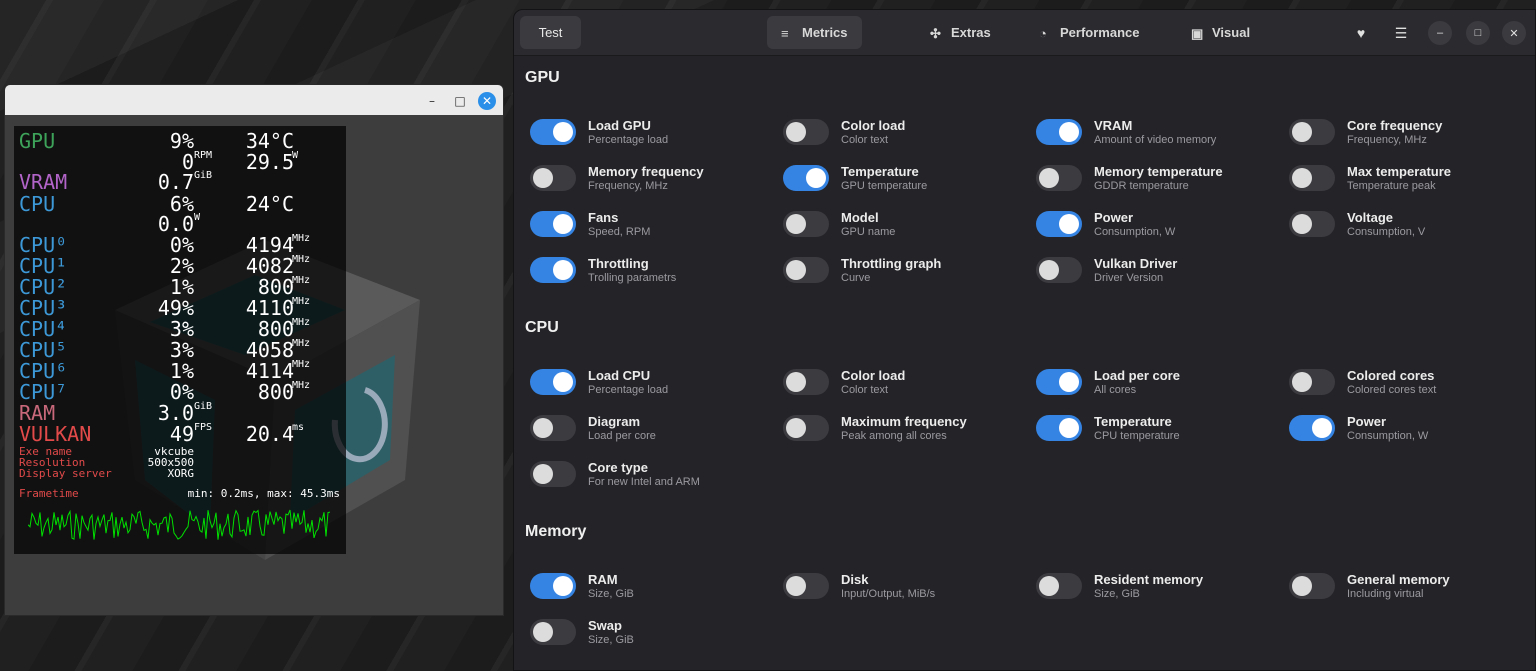  What do you see at coordinates (301, 322) in the screenshot?
I see `overlay-unit-secondary: MHz` at bounding box center [301, 322].